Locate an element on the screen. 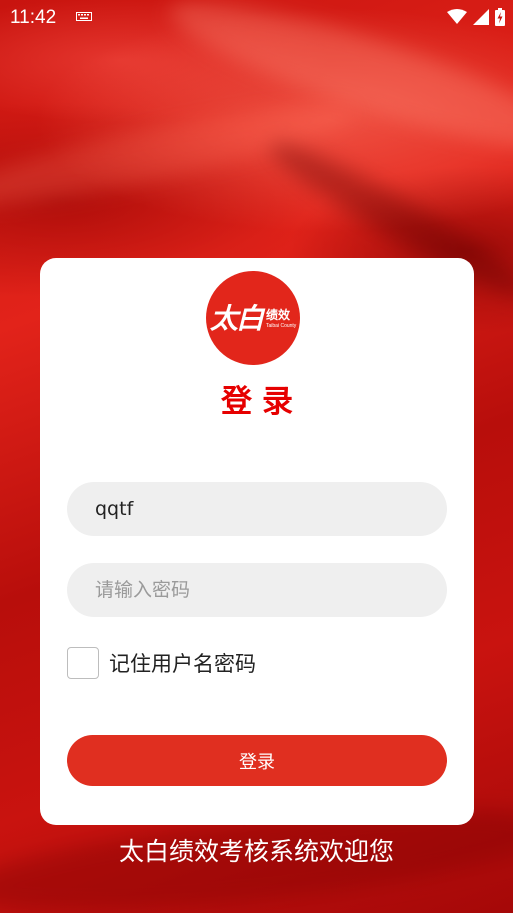 The image size is (513, 913). password-input is located at coordinates (257, 590).